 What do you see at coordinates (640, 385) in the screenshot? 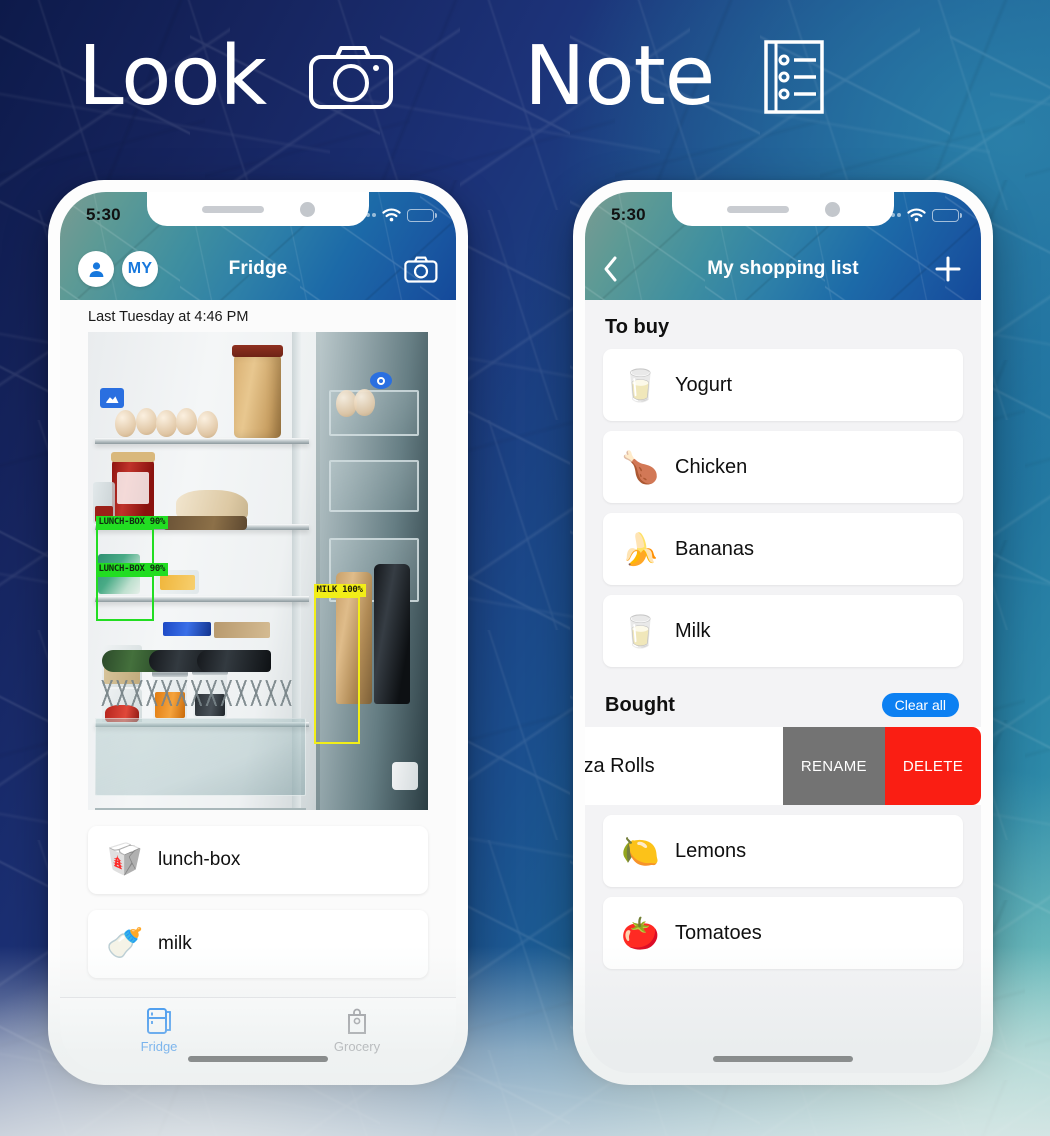
I see `yogurt-icon: 🥛` at bounding box center [640, 385].